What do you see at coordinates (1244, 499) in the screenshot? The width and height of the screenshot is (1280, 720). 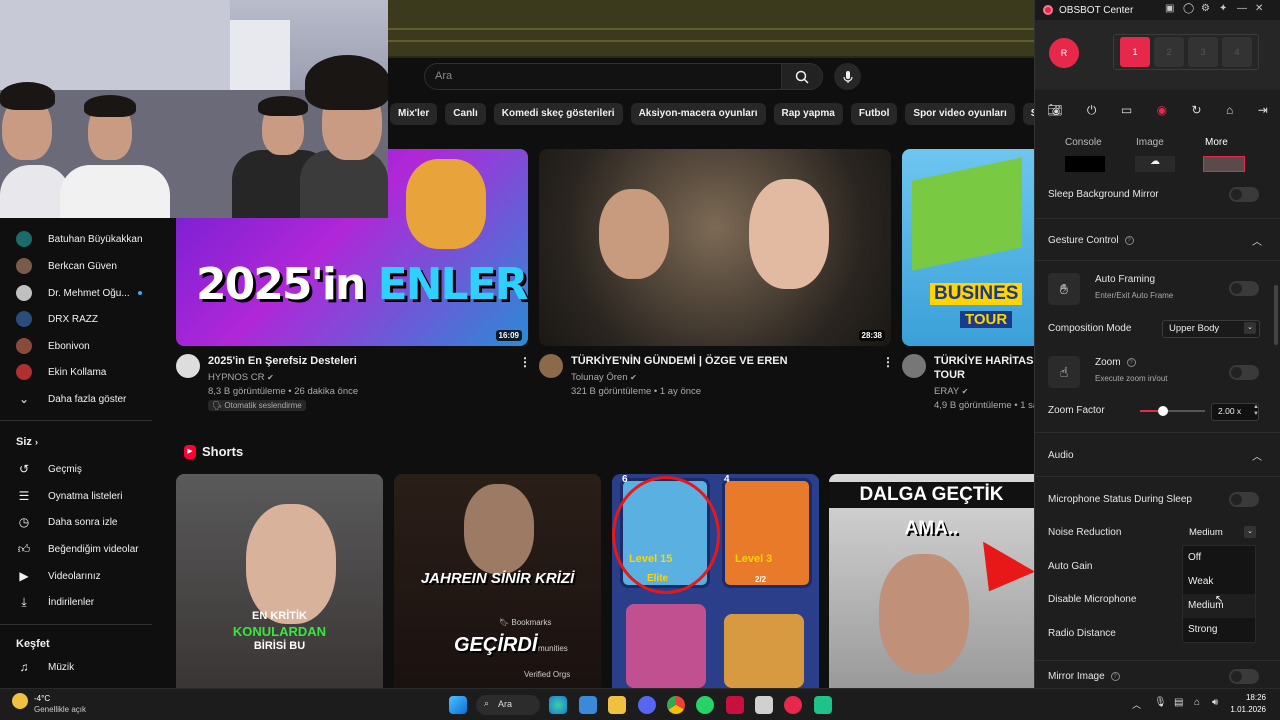 I see `mic-status-toggle` at bounding box center [1244, 499].